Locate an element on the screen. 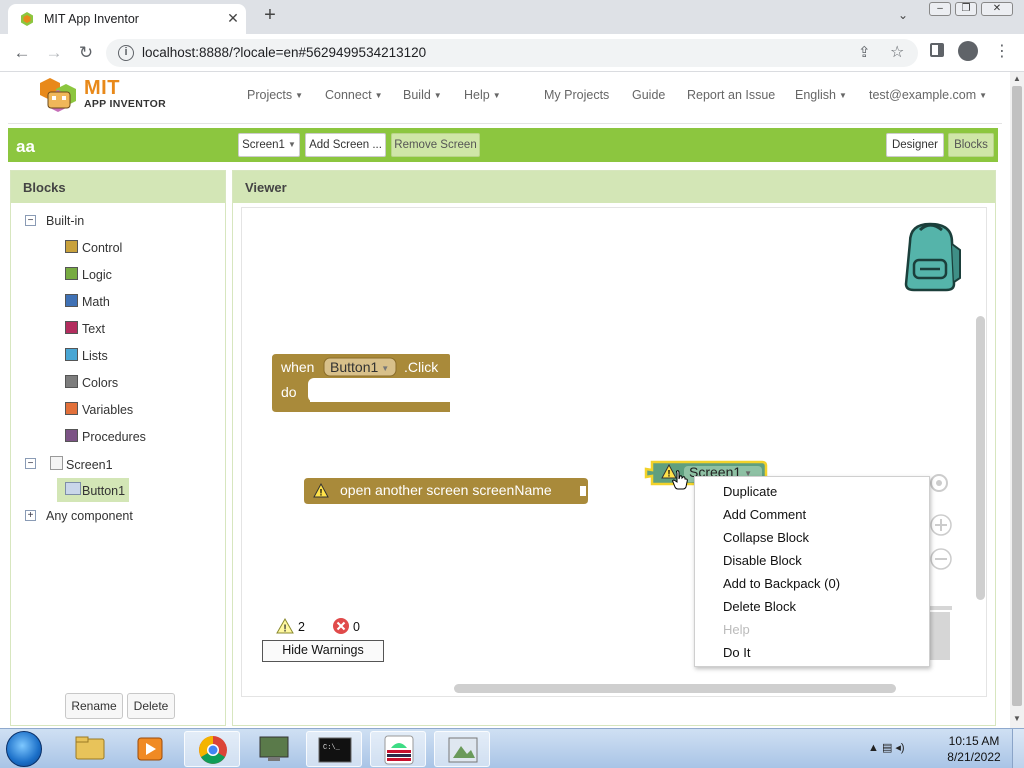 This screenshot has width=1024, height=768. screen-select-dropdown: Screen1 ▼ is located at coordinates (269, 145).